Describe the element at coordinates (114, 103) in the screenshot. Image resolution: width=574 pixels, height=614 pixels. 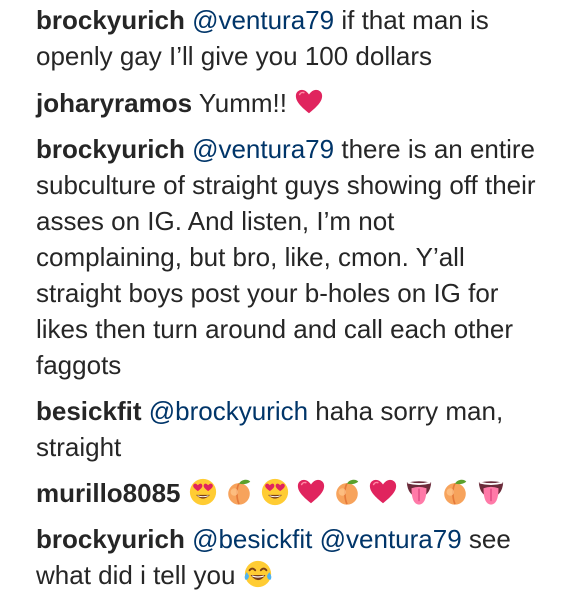
I see `comment-username: joharyramos` at that location.